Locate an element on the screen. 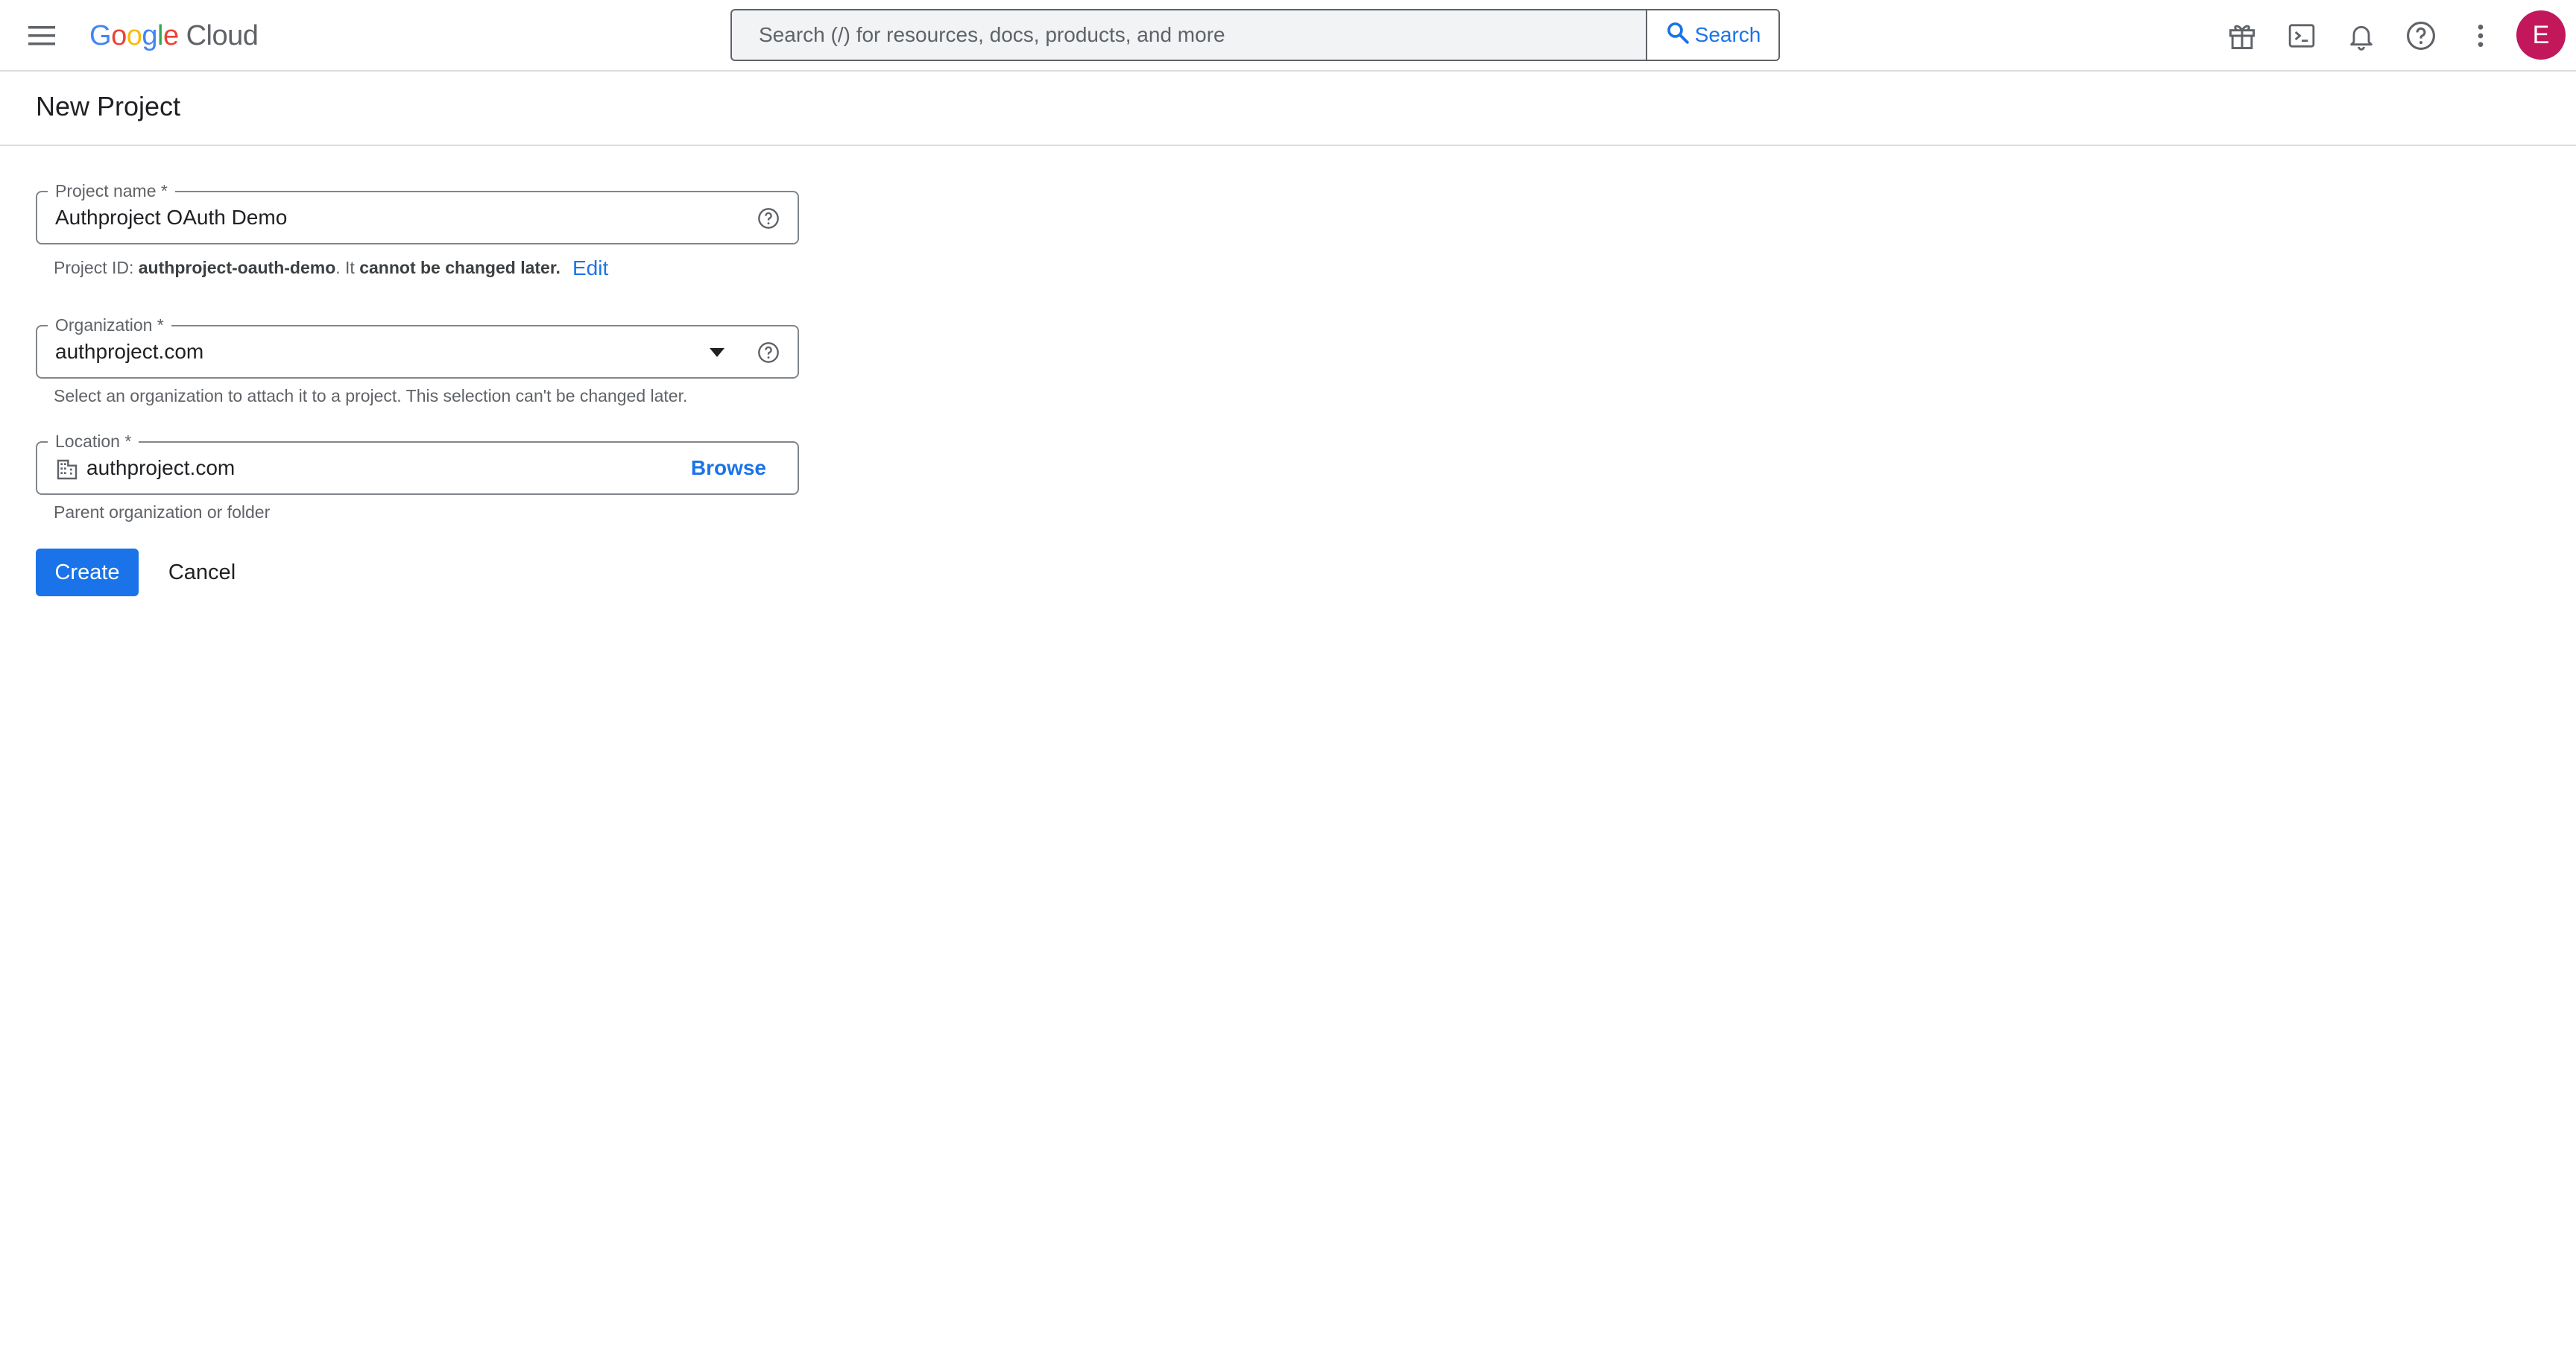 The height and width of the screenshot is (1355, 2576). project-name-help-icon is located at coordinates (768, 219).